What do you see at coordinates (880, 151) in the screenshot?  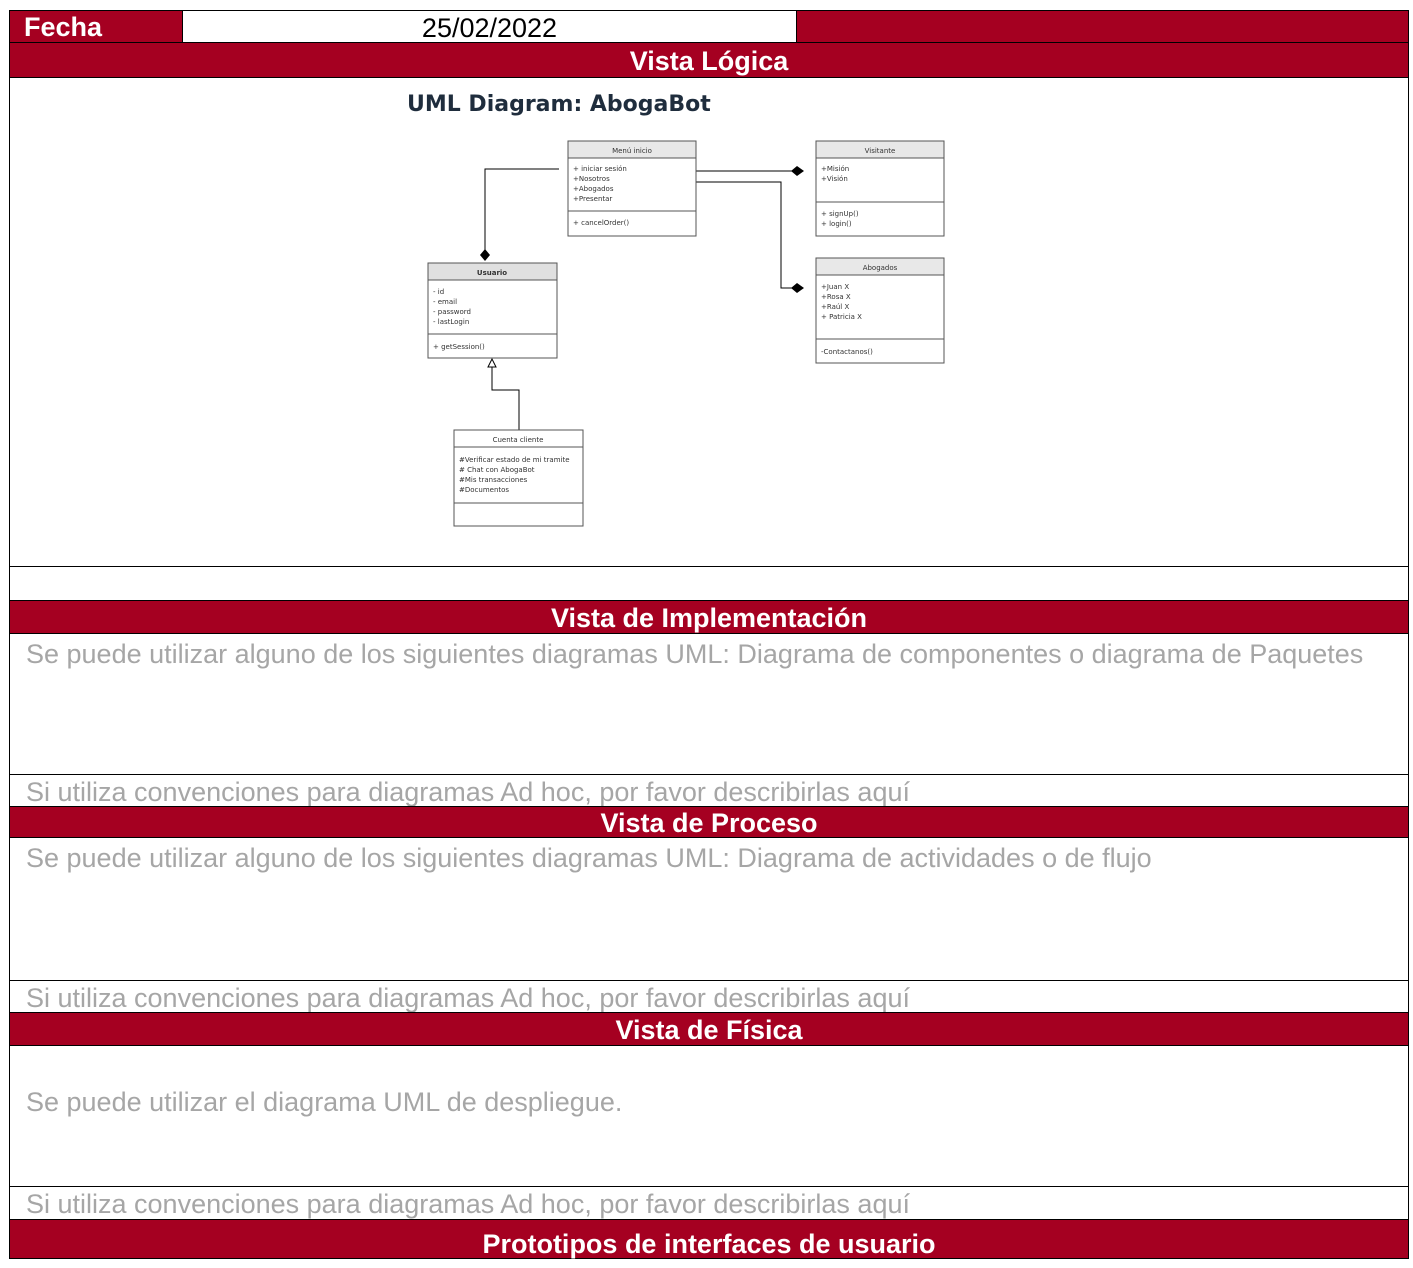 I see `visitante-name: Visitante` at bounding box center [880, 151].